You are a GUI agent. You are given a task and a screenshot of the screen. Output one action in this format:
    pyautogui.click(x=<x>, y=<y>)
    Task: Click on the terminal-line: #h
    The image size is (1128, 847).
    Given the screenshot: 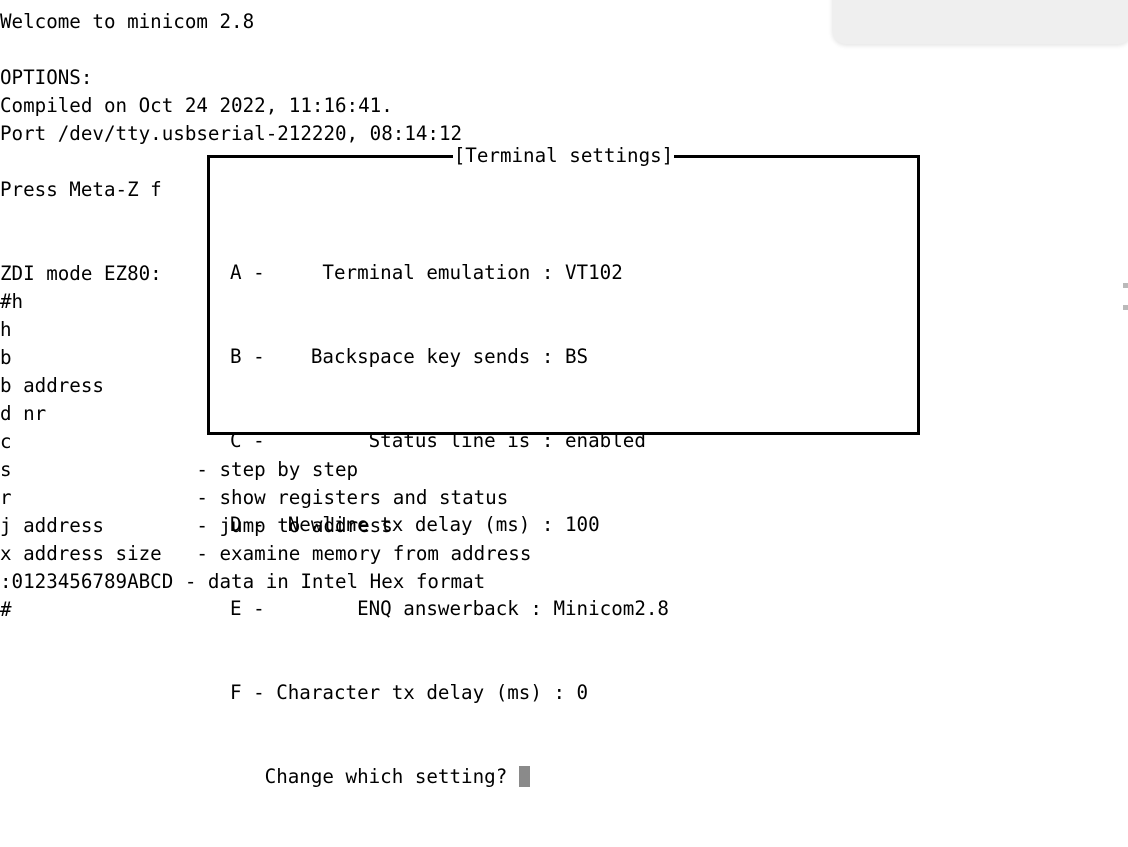 What is the action you would take?
    pyautogui.click(x=12, y=301)
    